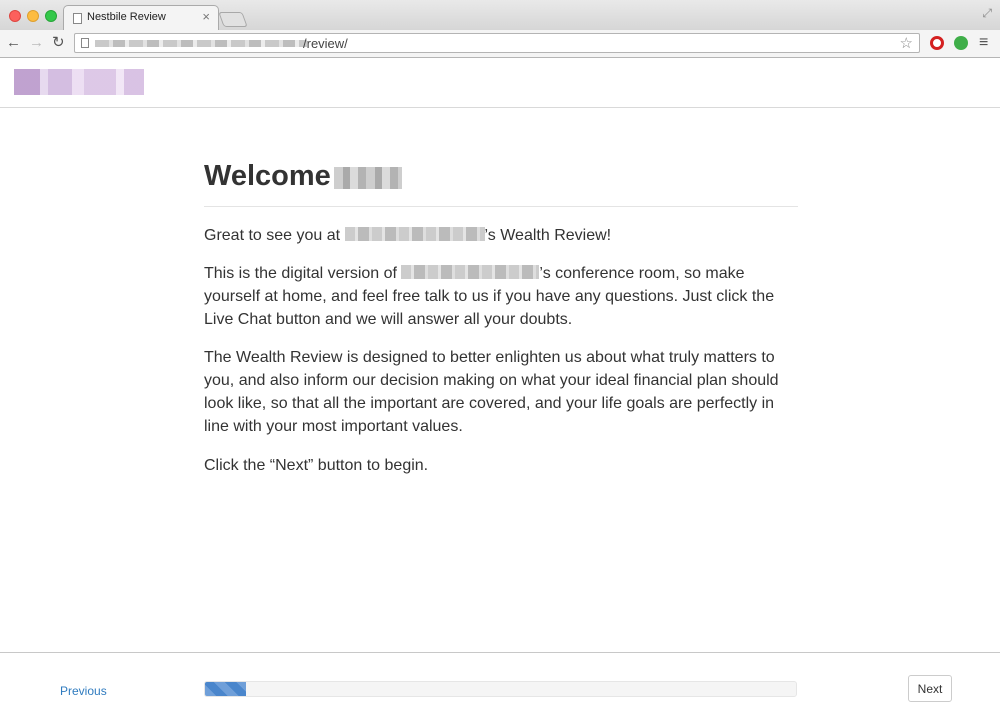  What do you see at coordinates (548, 235) in the screenshot?
I see `greeting-suffix: ’s Wealth Review!` at bounding box center [548, 235].